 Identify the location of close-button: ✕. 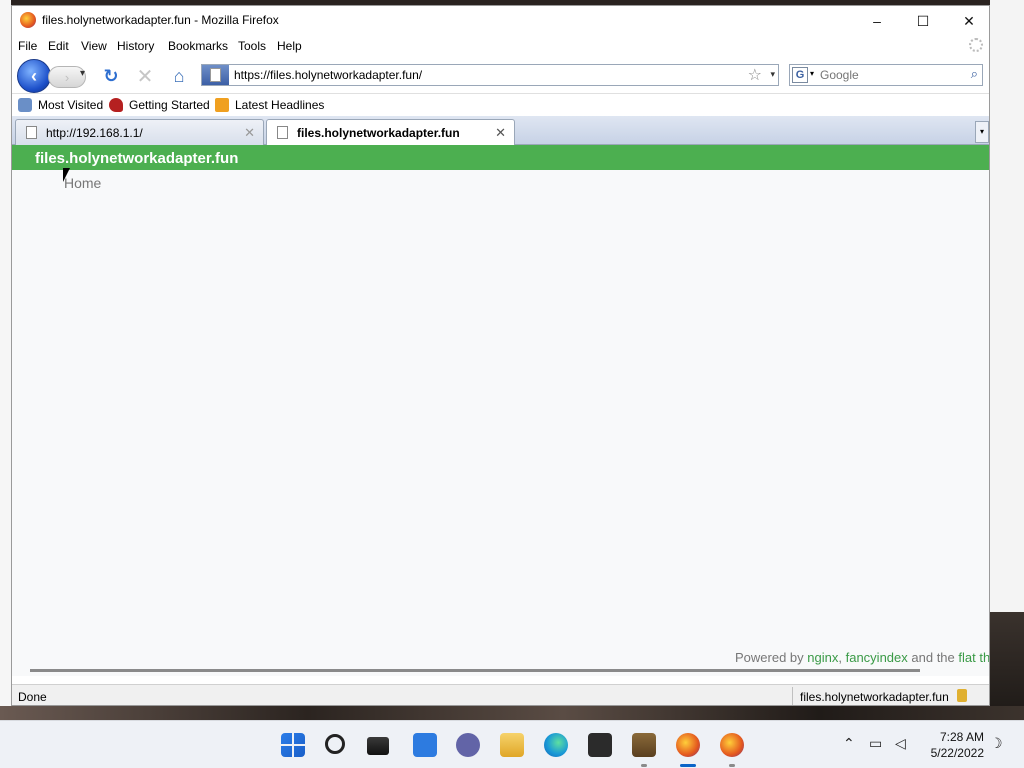
(967, 21).